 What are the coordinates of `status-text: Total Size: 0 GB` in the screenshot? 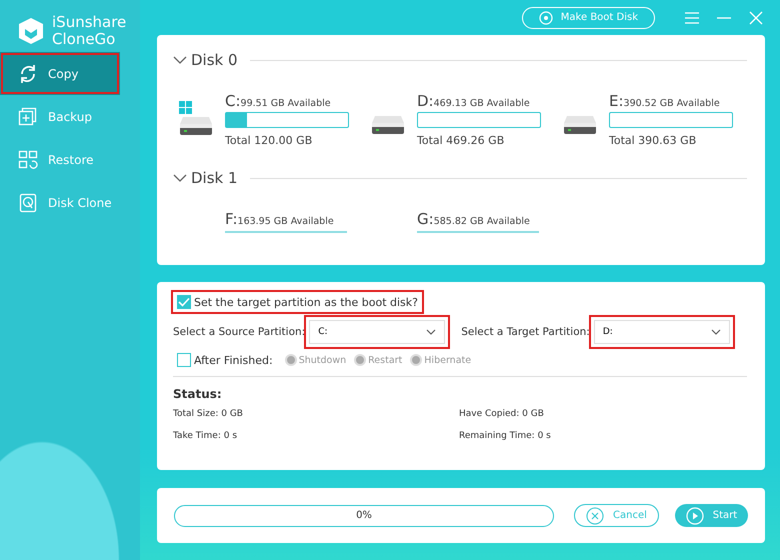 It's located at (208, 414).